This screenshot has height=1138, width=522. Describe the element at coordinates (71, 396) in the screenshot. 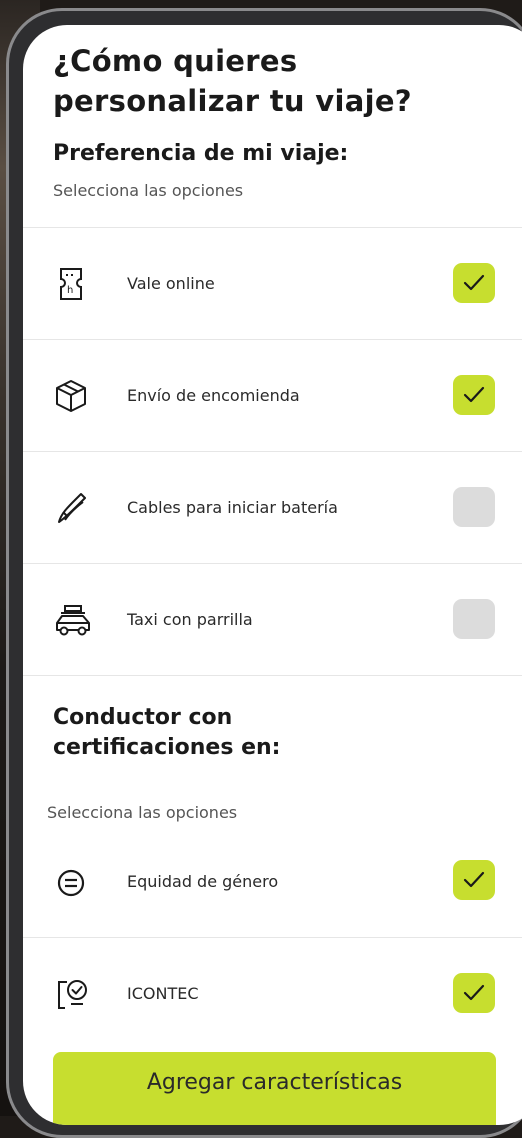

I see `package-icon` at that location.